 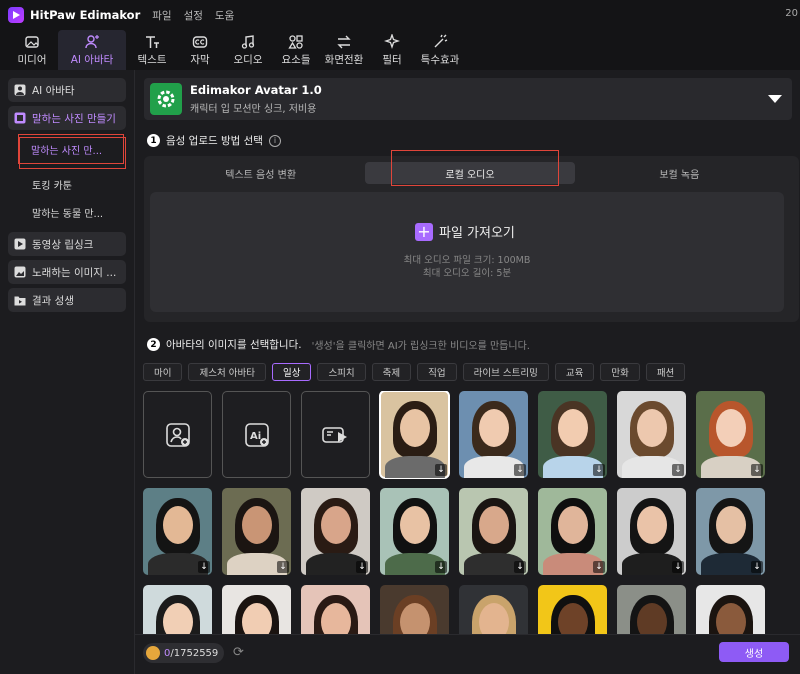 I want to click on chevron-down-icon, so click(x=775, y=99).